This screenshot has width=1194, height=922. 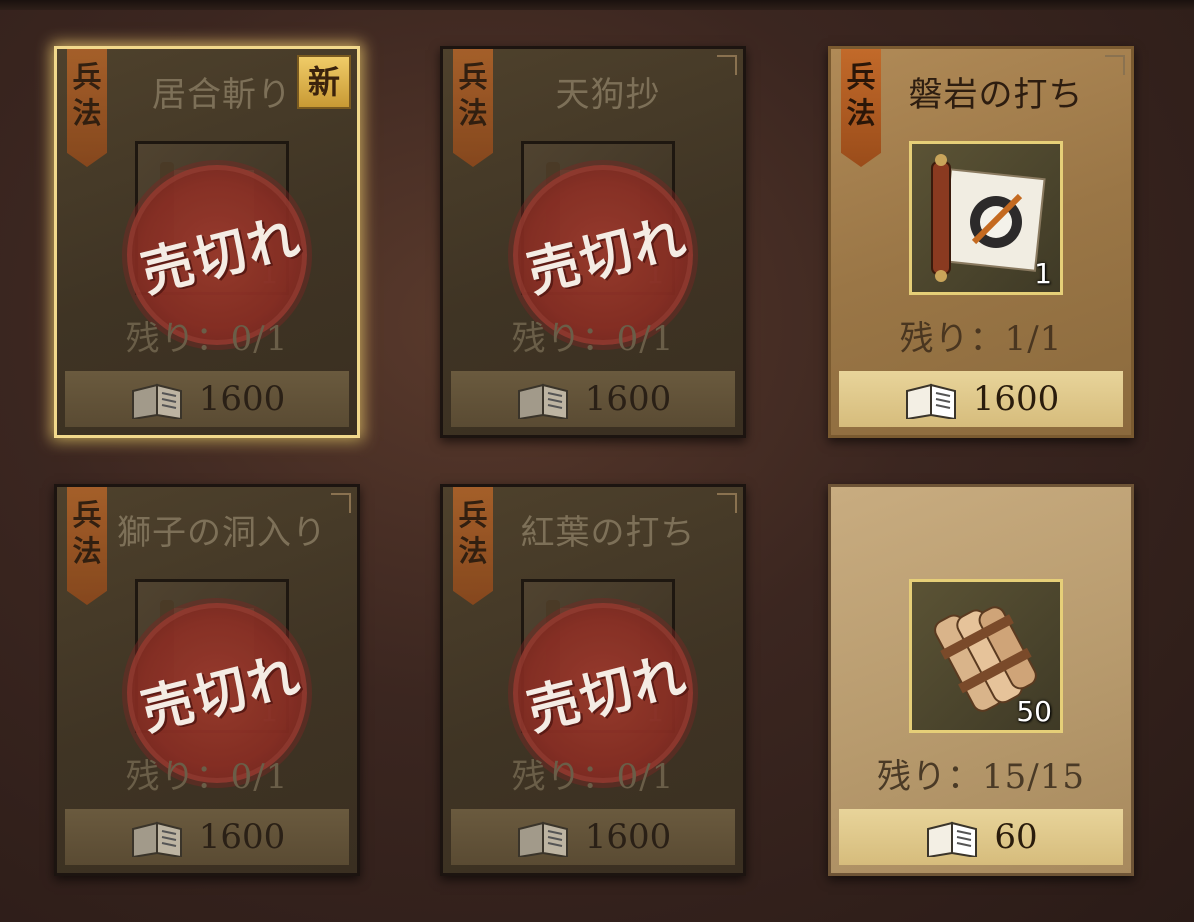 What do you see at coordinates (207, 242) in the screenshot?
I see `shop-card-iaigiri: 兵 法 居合斬り 新 1 売切れ 残り：0/1 1600` at bounding box center [207, 242].